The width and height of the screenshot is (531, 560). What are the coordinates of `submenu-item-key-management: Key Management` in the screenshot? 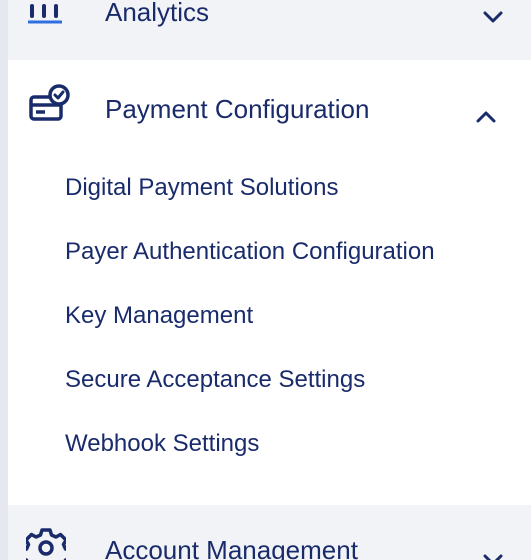 It's located at (159, 316).